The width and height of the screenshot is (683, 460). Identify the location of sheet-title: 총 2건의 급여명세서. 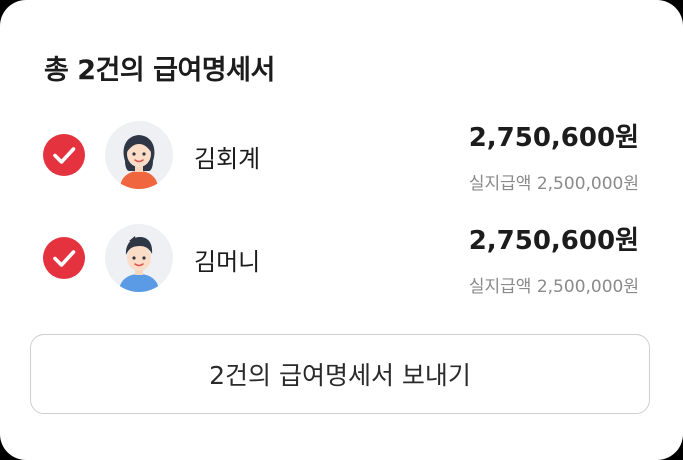
(159, 70).